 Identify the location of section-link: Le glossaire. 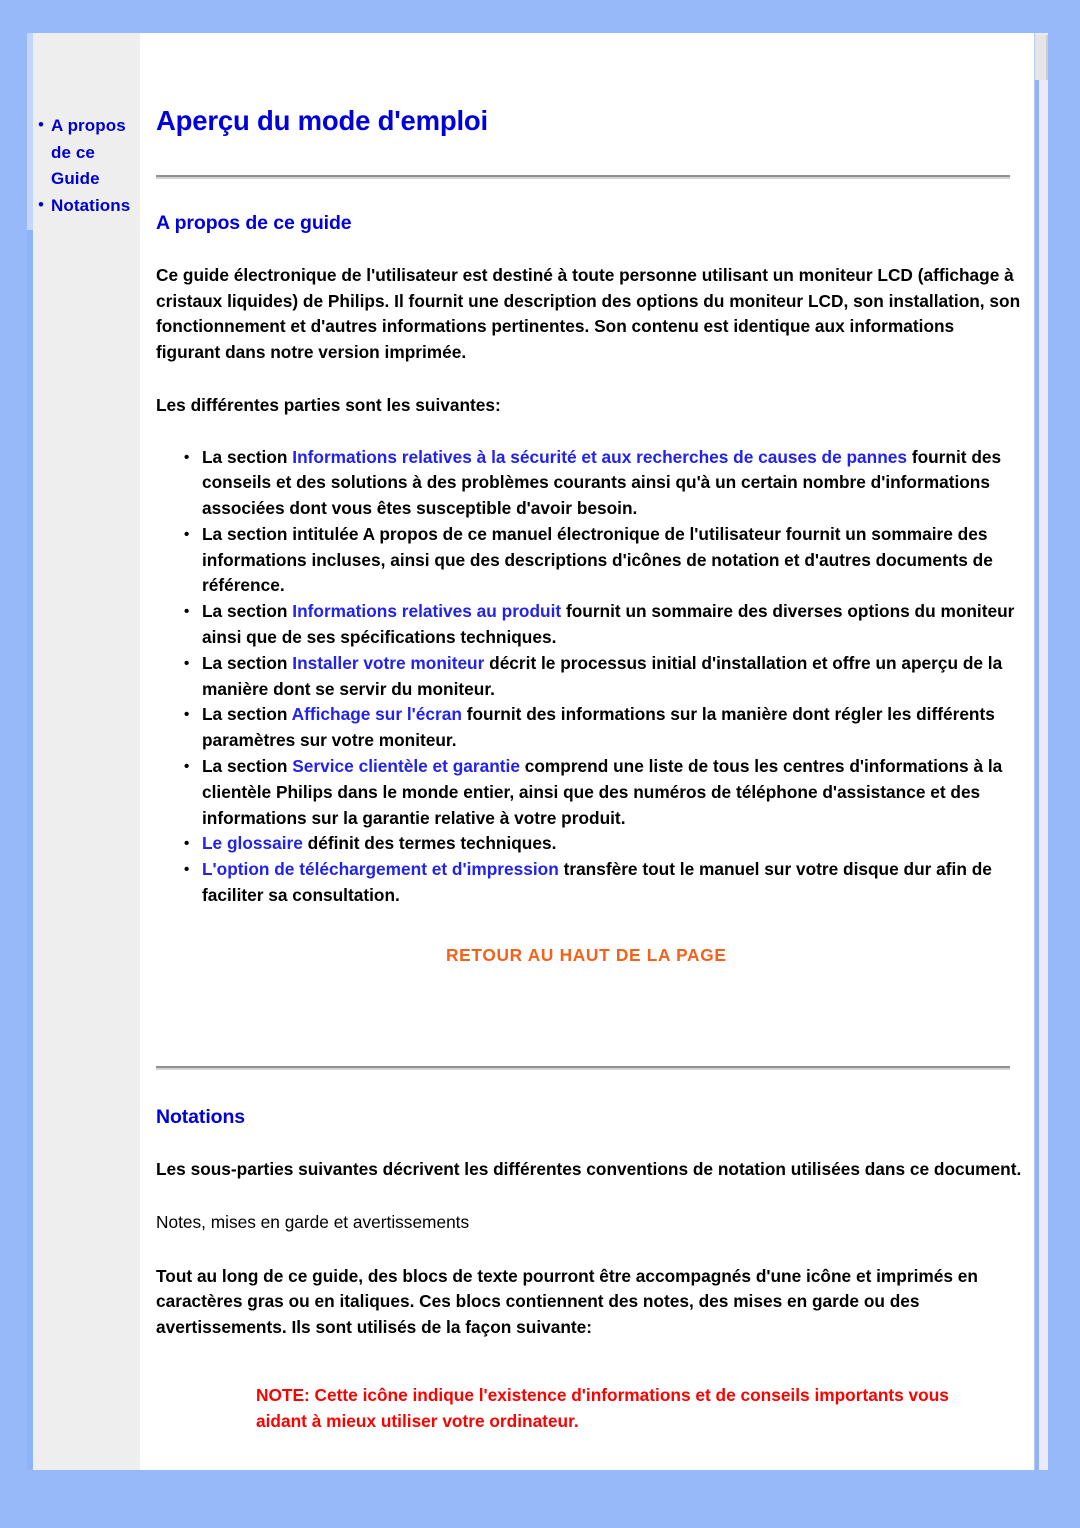
(252, 843).